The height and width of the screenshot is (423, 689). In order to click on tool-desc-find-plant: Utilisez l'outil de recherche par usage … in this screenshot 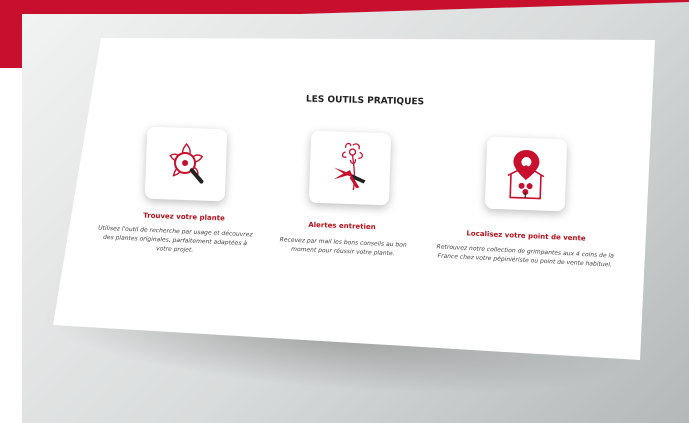, I will do `click(175, 239)`.